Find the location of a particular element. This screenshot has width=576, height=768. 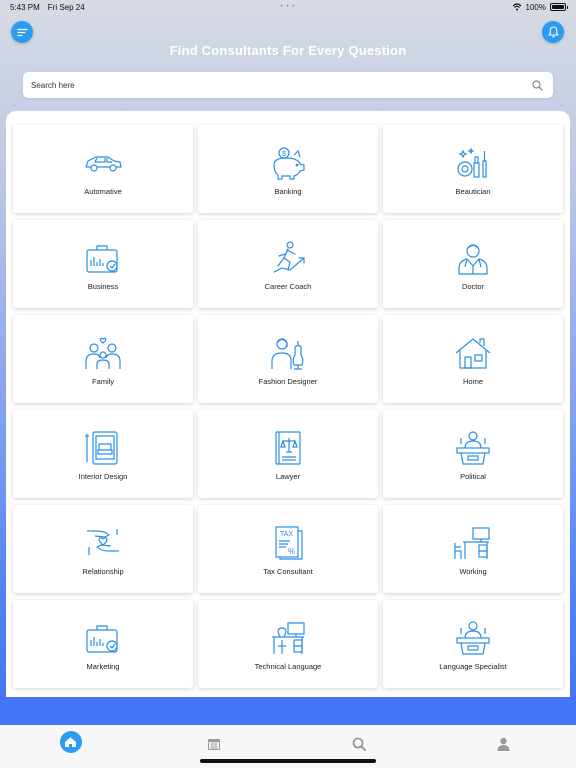

category-card-business: Business is located at coordinates (103, 264).